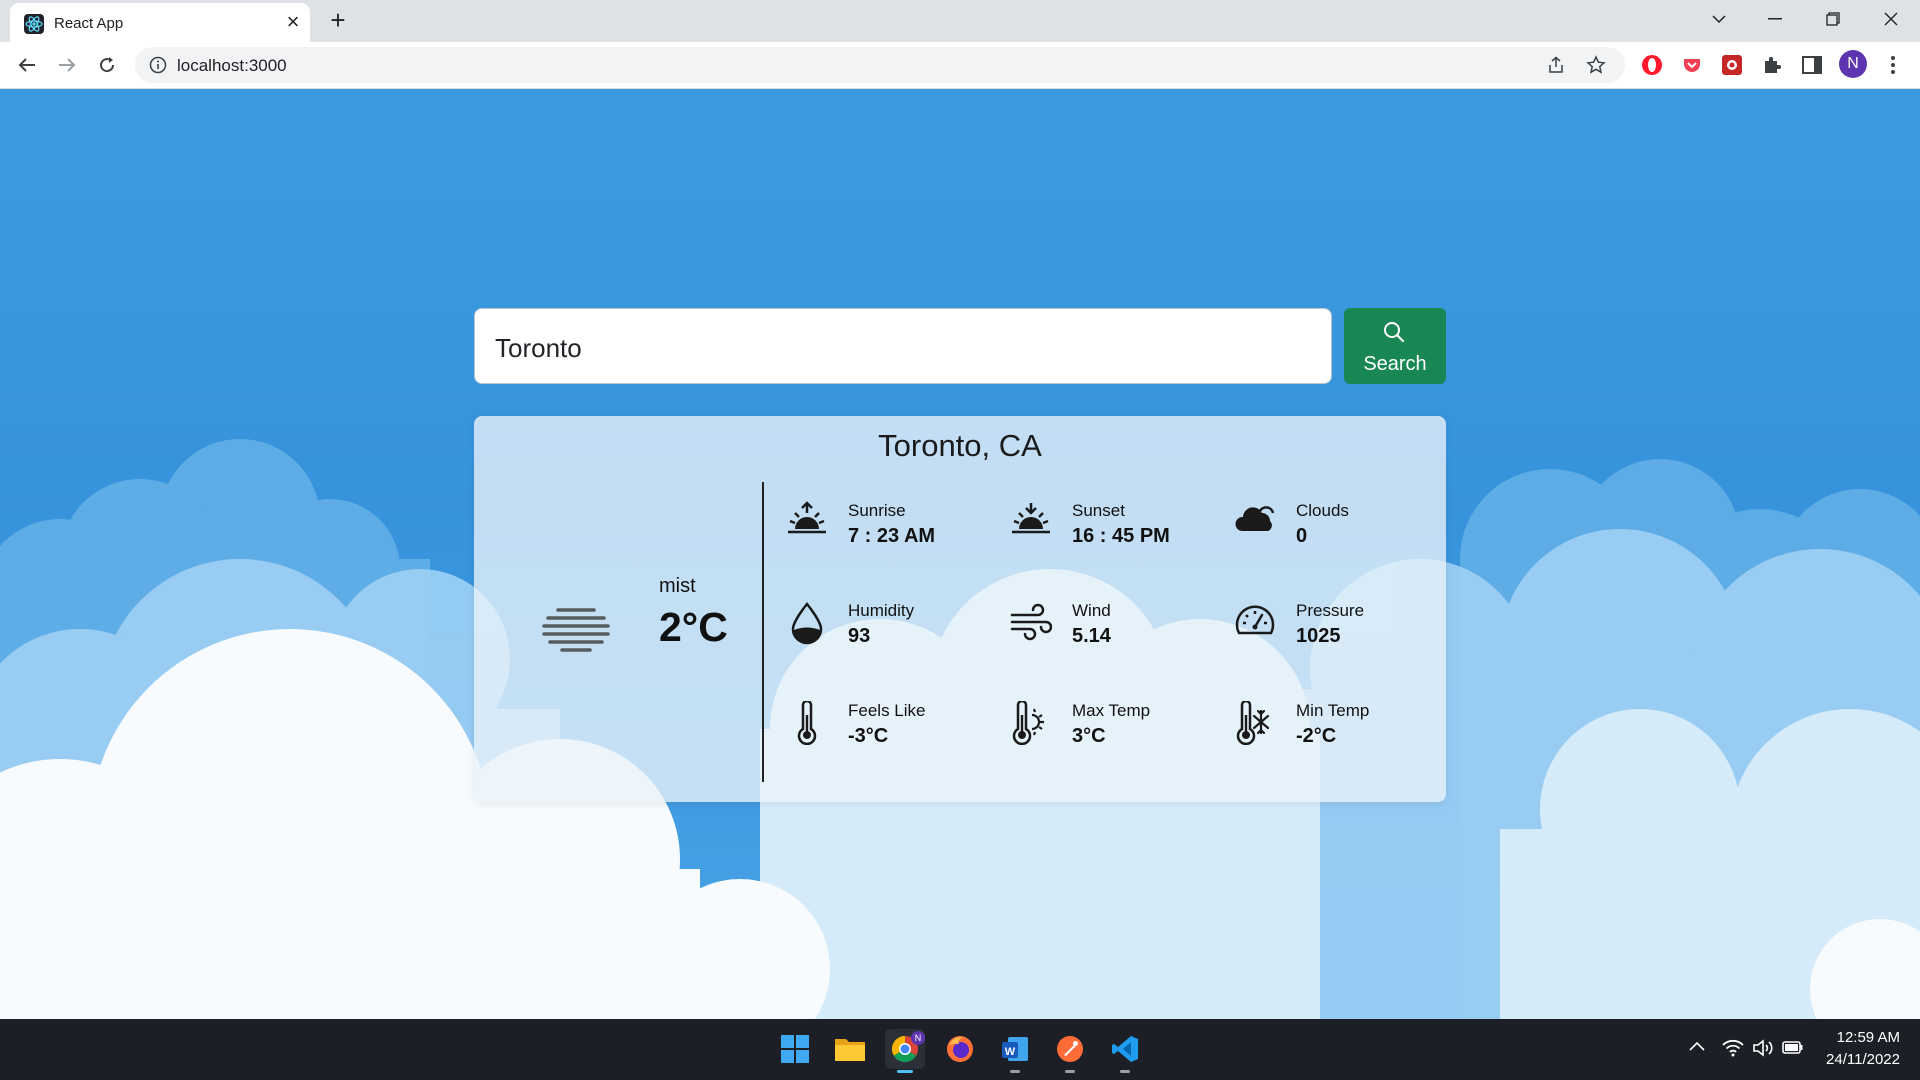  Describe the element at coordinates (1334, 536) in the screenshot. I see `stat-clouds: Clouds 0` at that location.